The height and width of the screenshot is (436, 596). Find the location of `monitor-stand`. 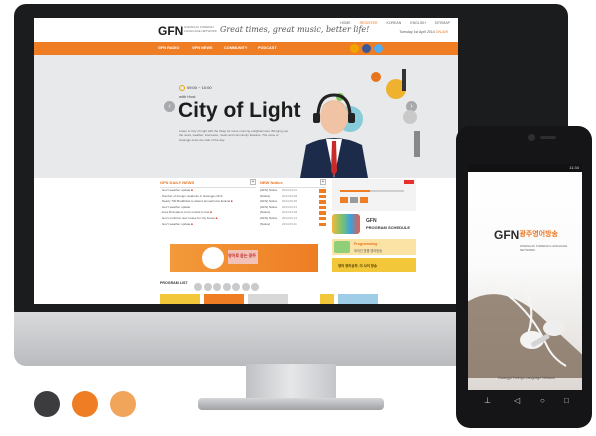

monitor-stand is located at coordinates (291, 383).